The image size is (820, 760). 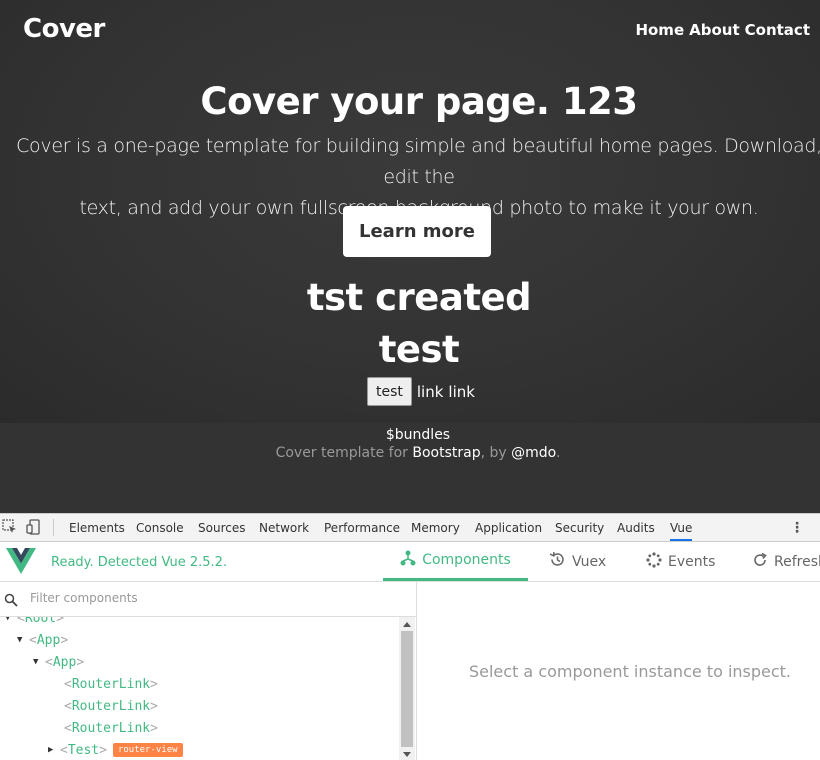 What do you see at coordinates (34, 527) in the screenshot?
I see `device-toggle-icon` at bounding box center [34, 527].